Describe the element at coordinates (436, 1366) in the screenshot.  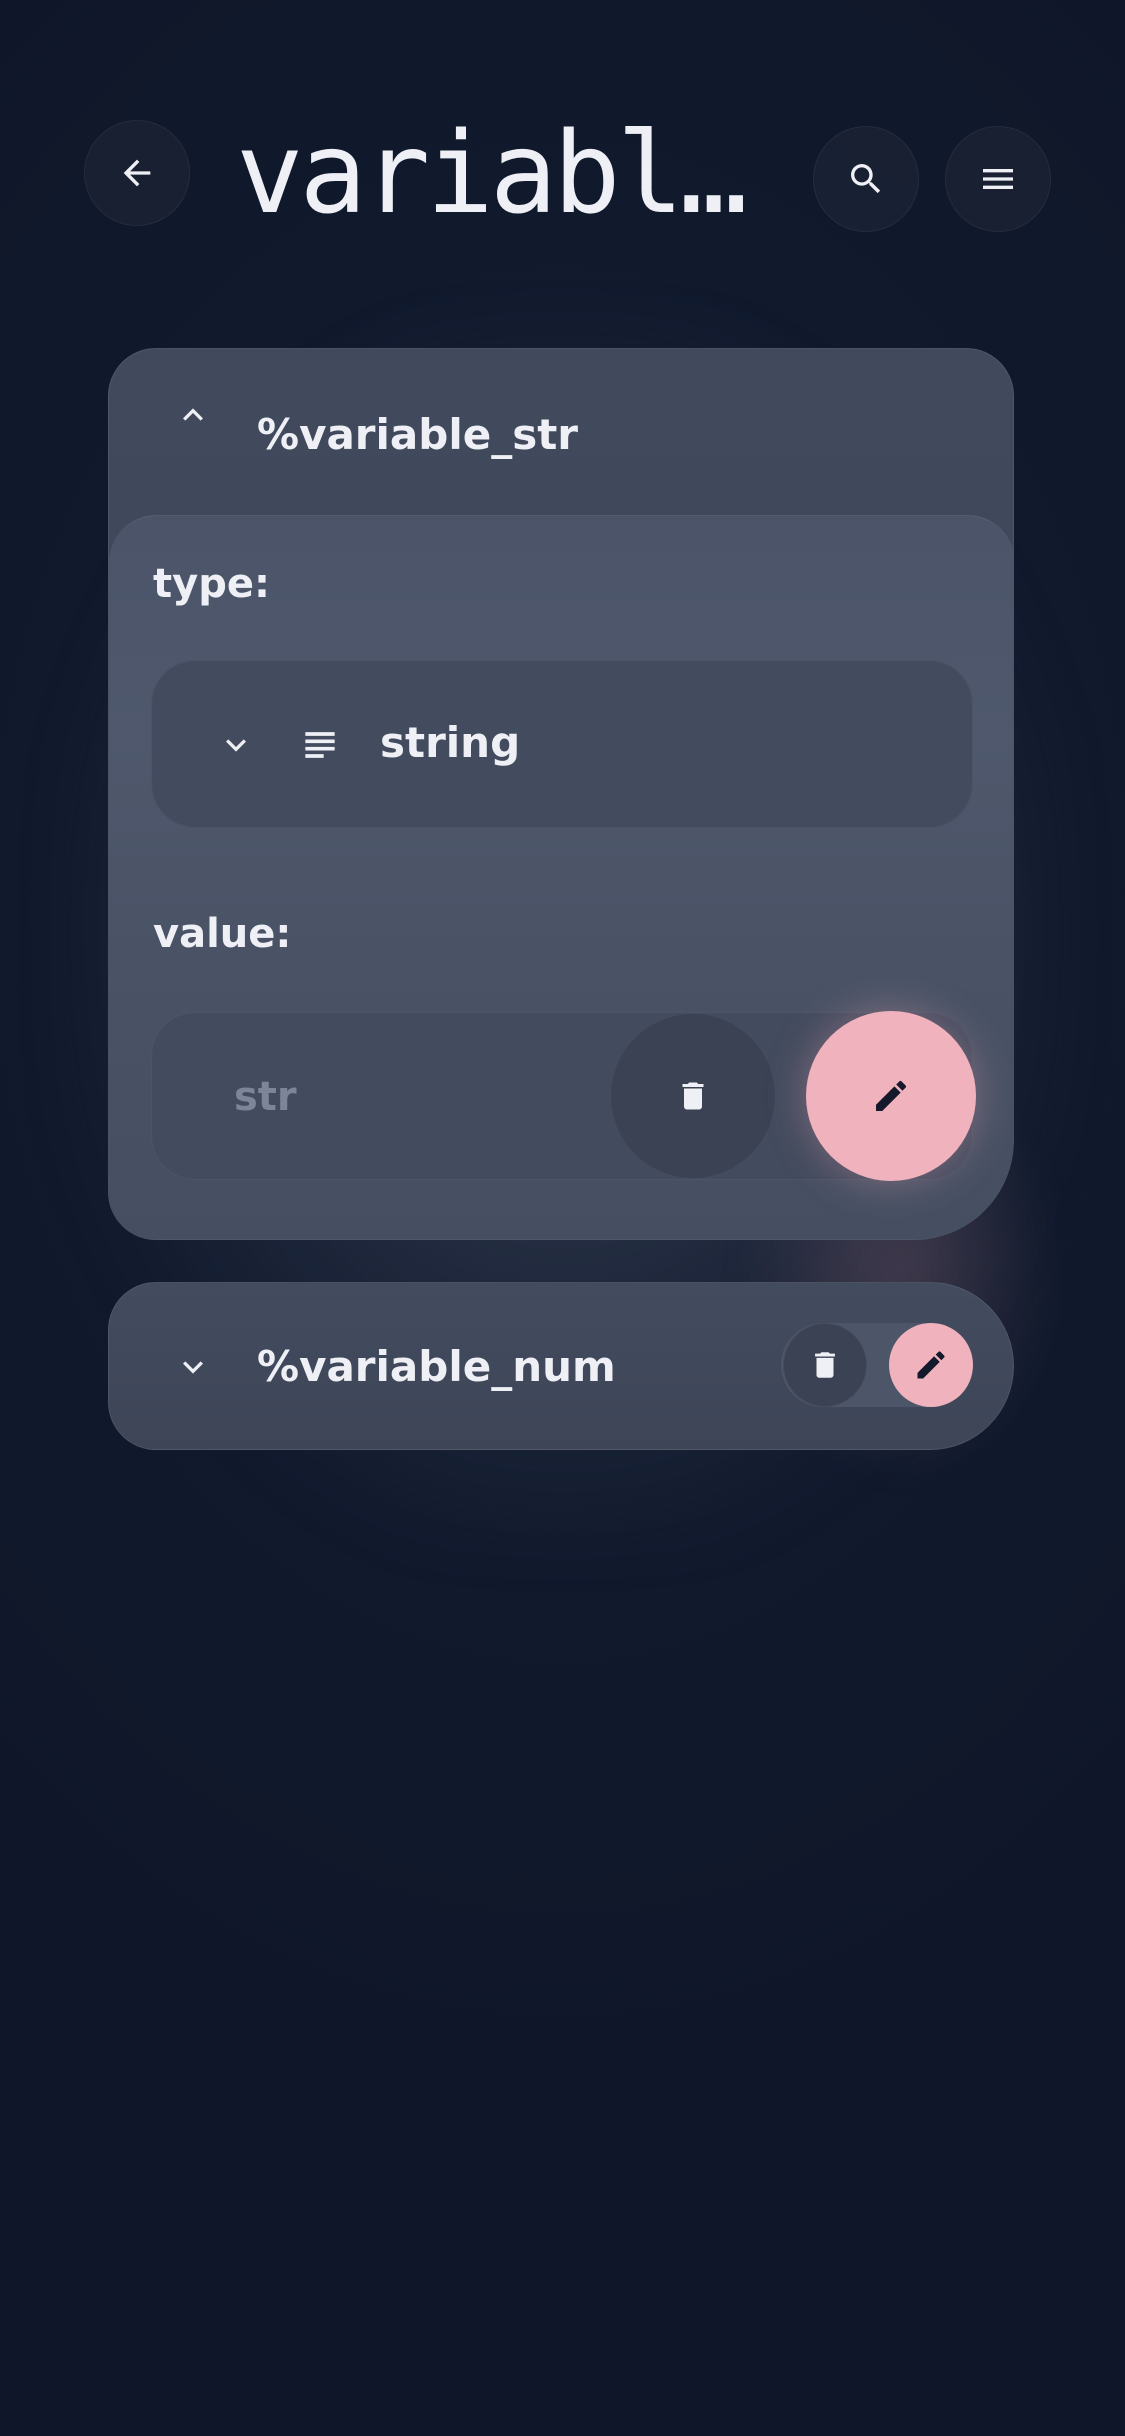
I see `variable-name: %variable_num` at that location.